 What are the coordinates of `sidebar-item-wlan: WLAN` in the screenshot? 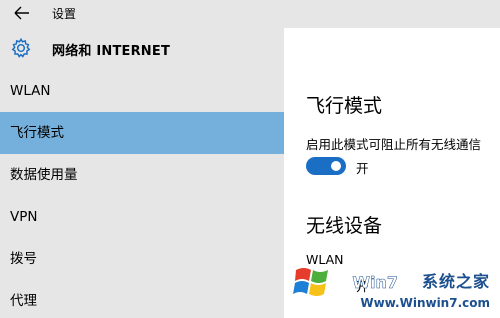 It's located at (142, 91).